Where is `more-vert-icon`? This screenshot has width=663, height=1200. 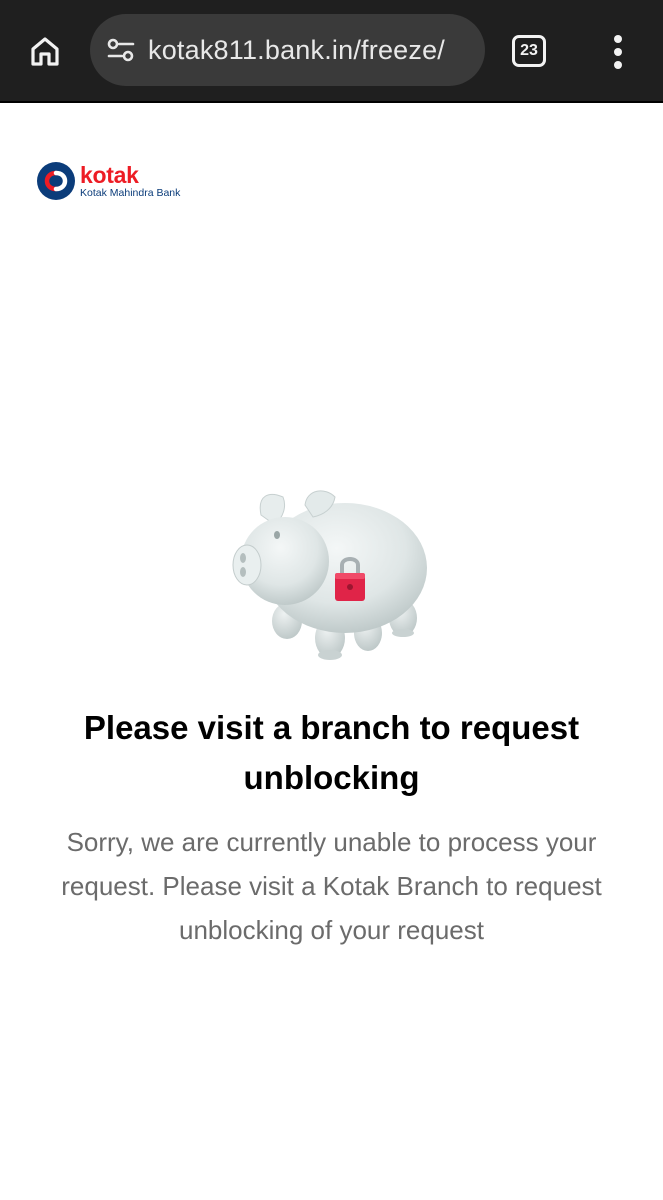
more-vert-icon is located at coordinates (618, 52).